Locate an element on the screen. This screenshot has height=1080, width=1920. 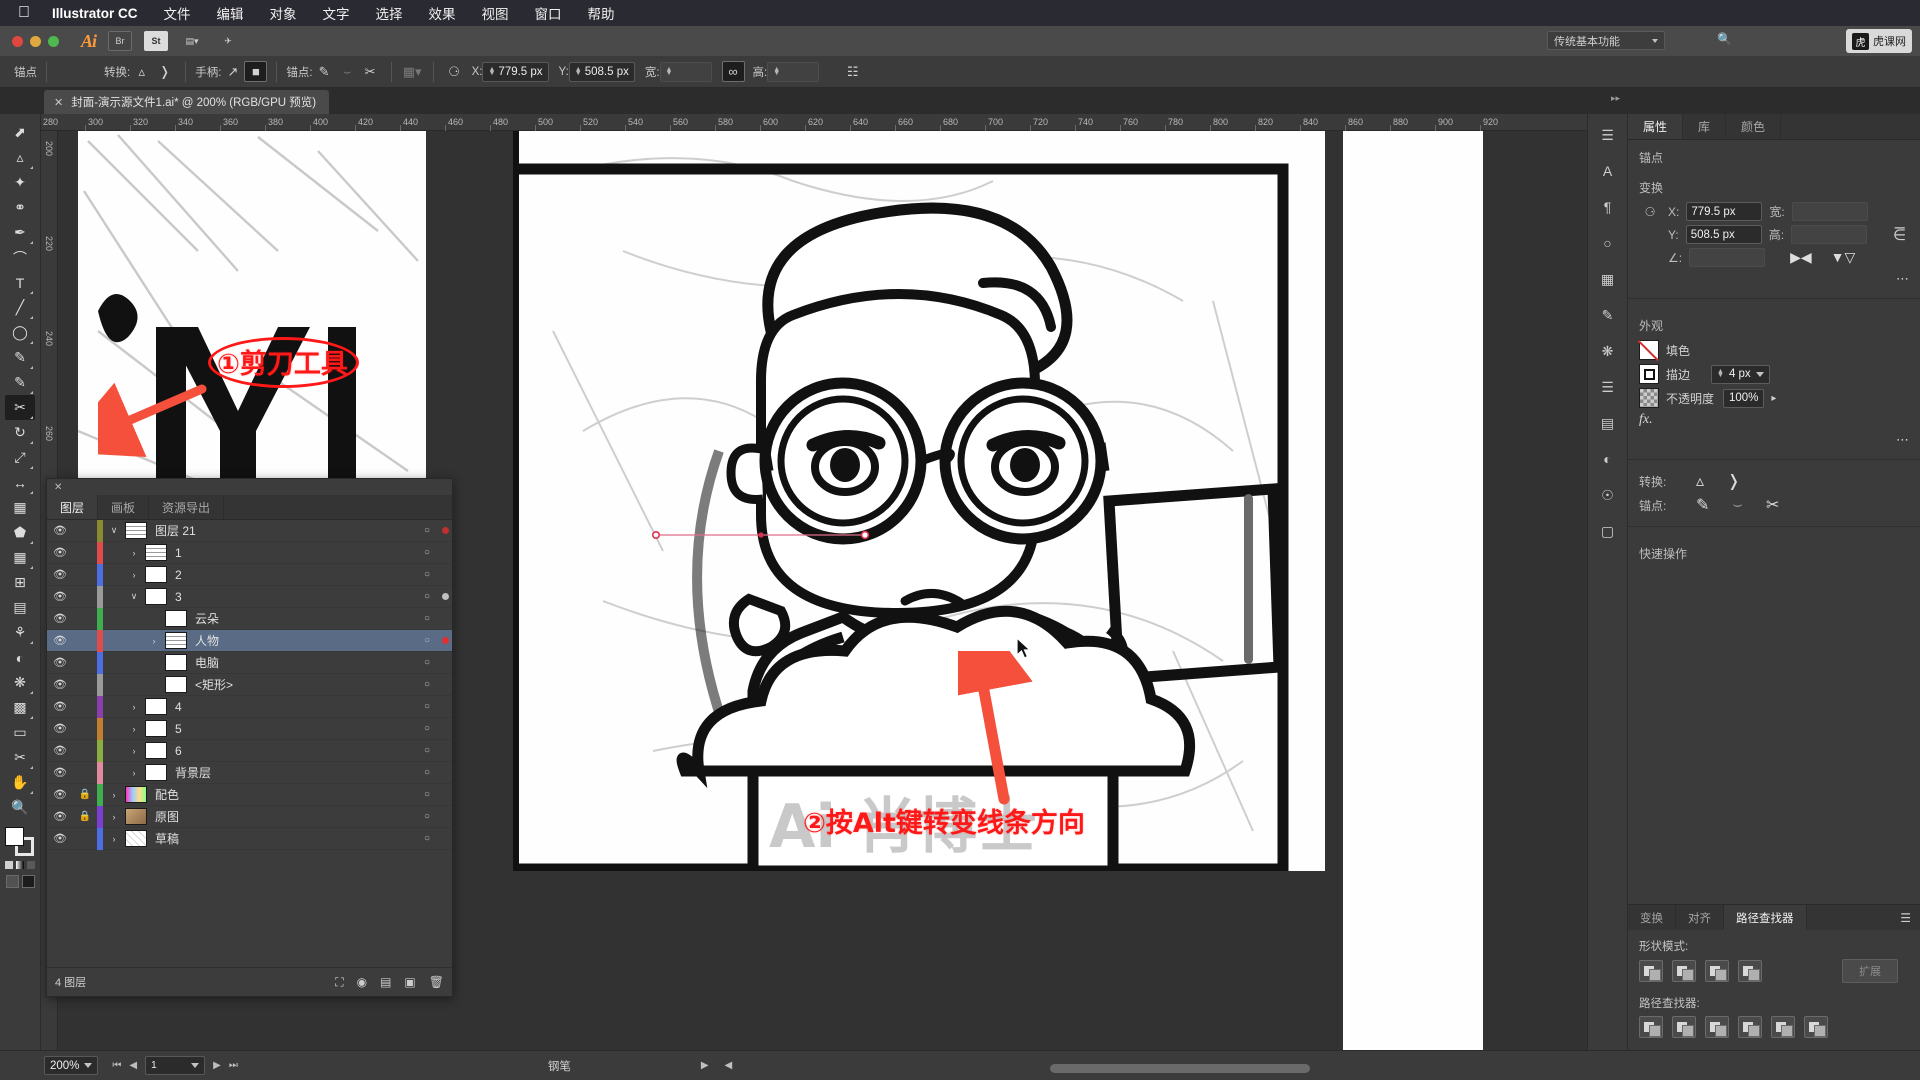
merge-icon is located at coordinates (1717, 1027).